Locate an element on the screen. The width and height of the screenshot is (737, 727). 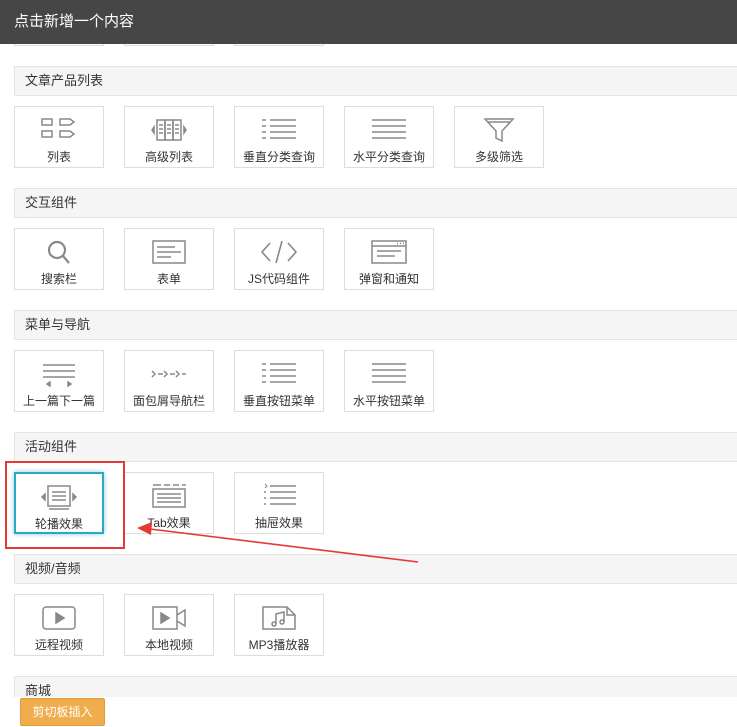
section-header: 文章产品列表 is located at coordinates (375, 81).